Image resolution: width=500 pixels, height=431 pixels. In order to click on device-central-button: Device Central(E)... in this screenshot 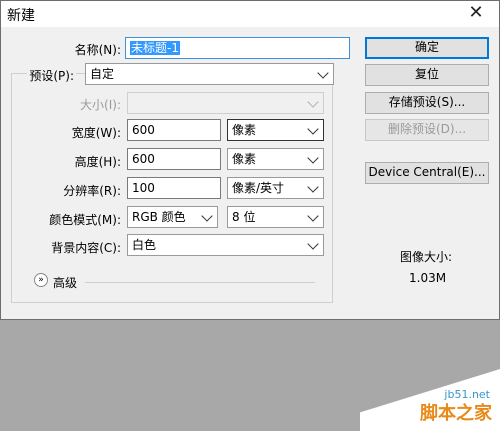, I will do `click(427, 173)`.